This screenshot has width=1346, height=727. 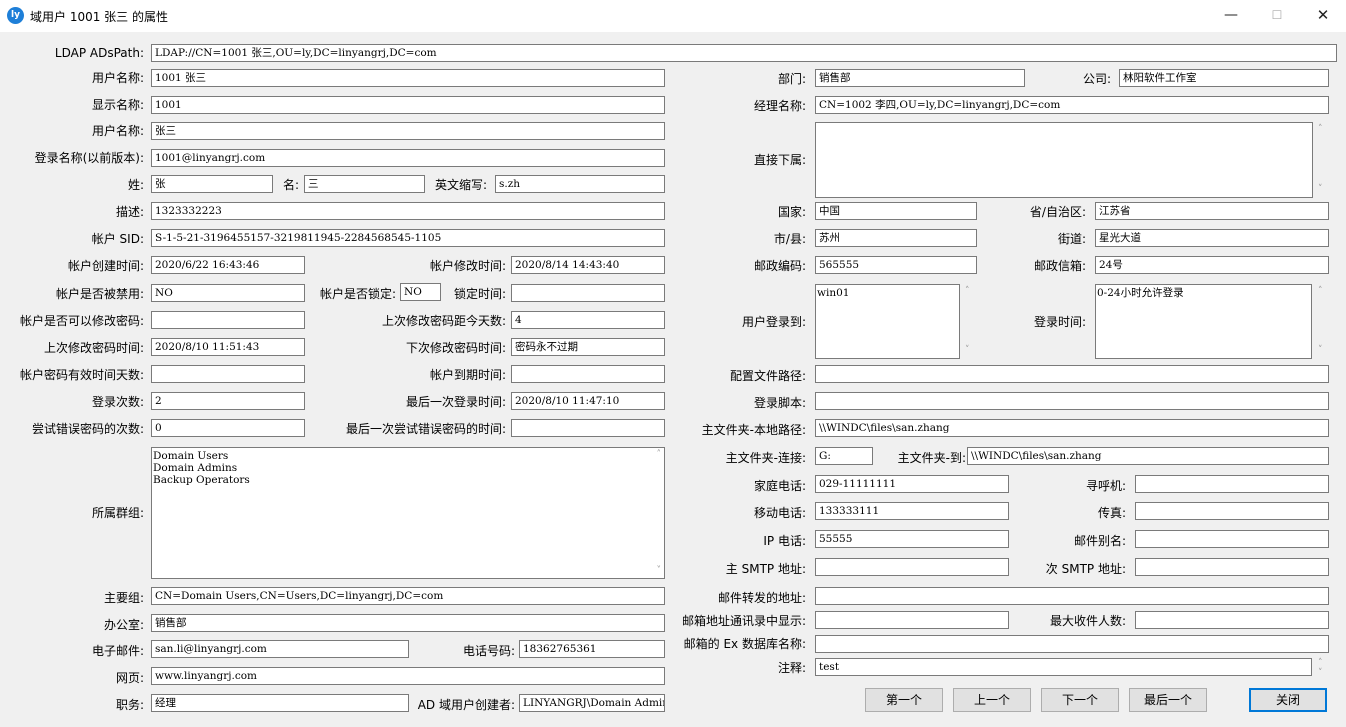 What do you see at coordinates (1212, 265) in the screenshot?
I see `po-box-field: 24号` at bounding box center [1212, 265].